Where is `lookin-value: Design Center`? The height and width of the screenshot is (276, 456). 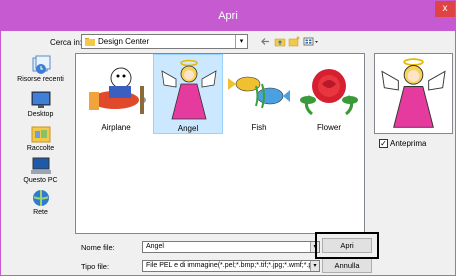 lookin-value: Design Center is located at coordinates (124, 41).